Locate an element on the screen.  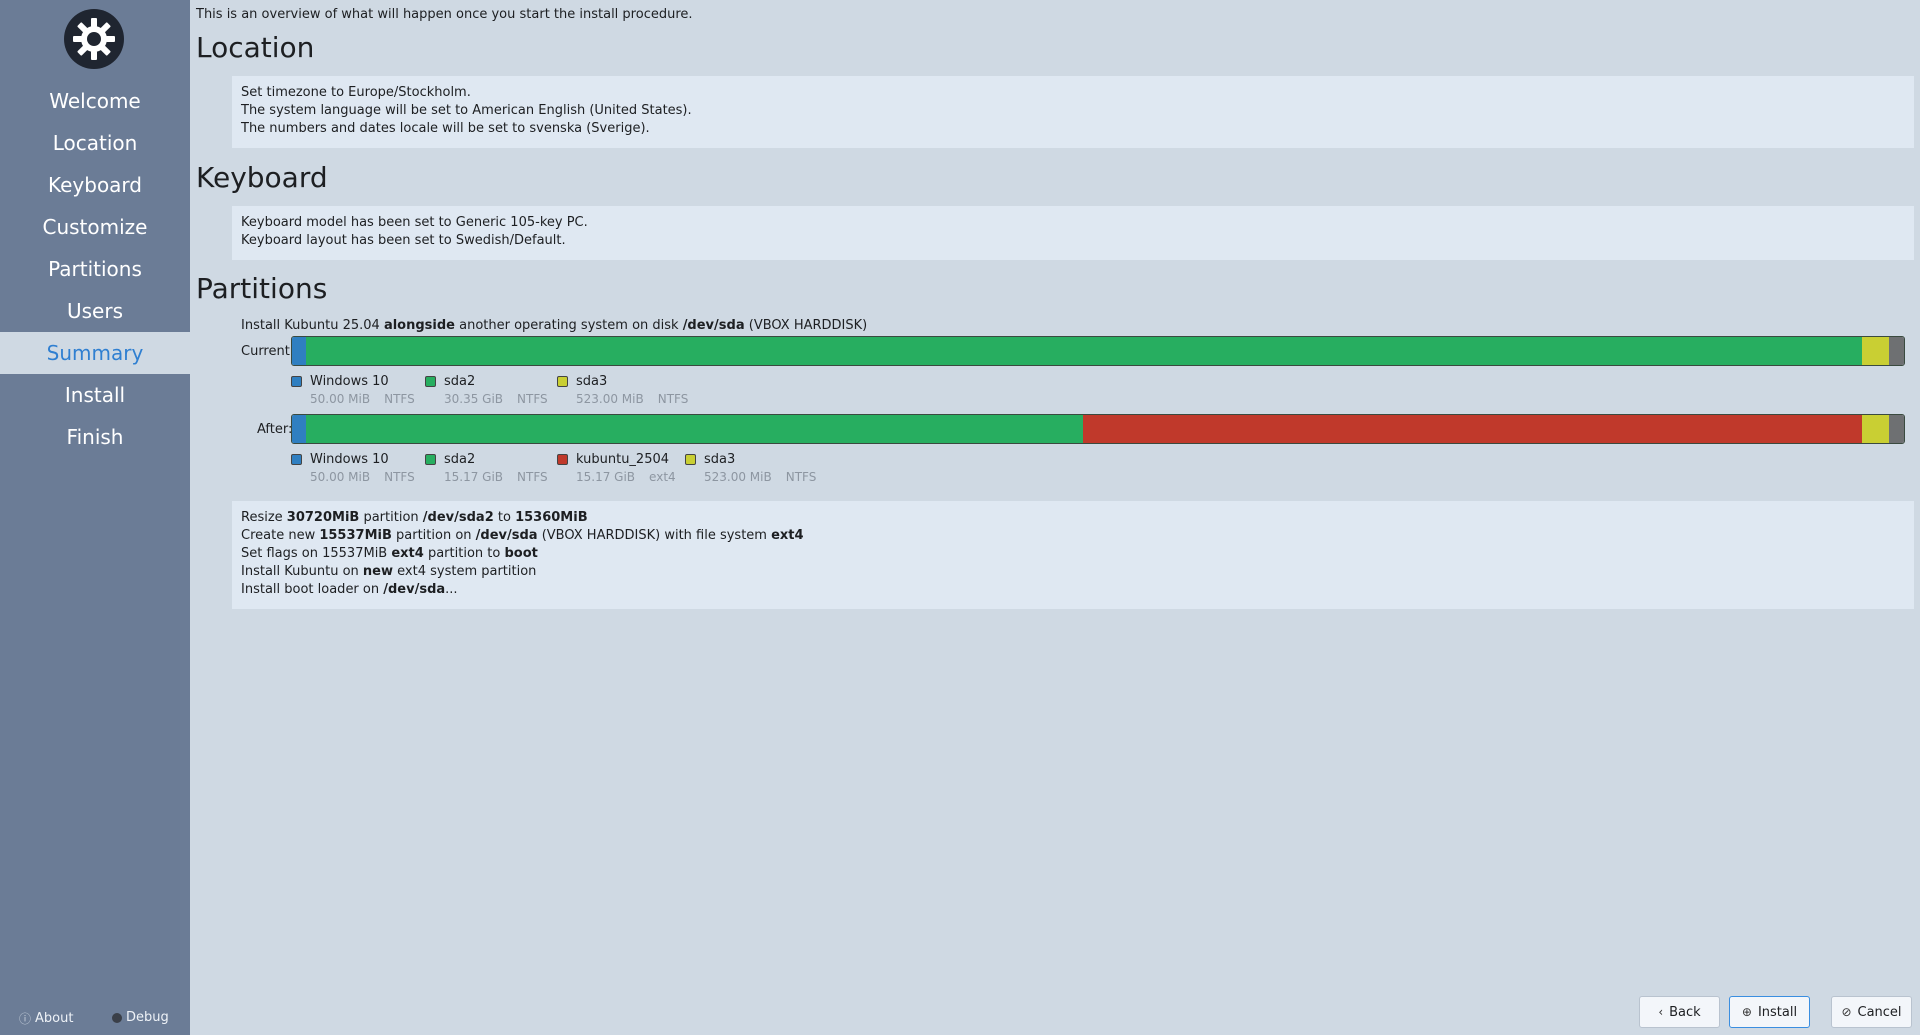
about-button: ⓘ About is located at coordinates (46, 1018).